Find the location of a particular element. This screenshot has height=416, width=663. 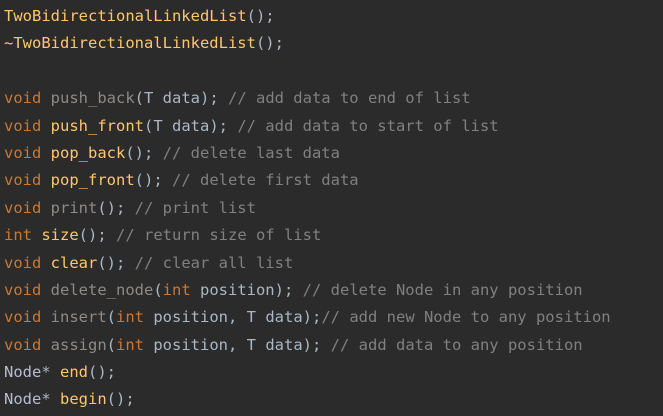

code-line: void pop_front(); // delete first data is located at coordinates (333, 180).